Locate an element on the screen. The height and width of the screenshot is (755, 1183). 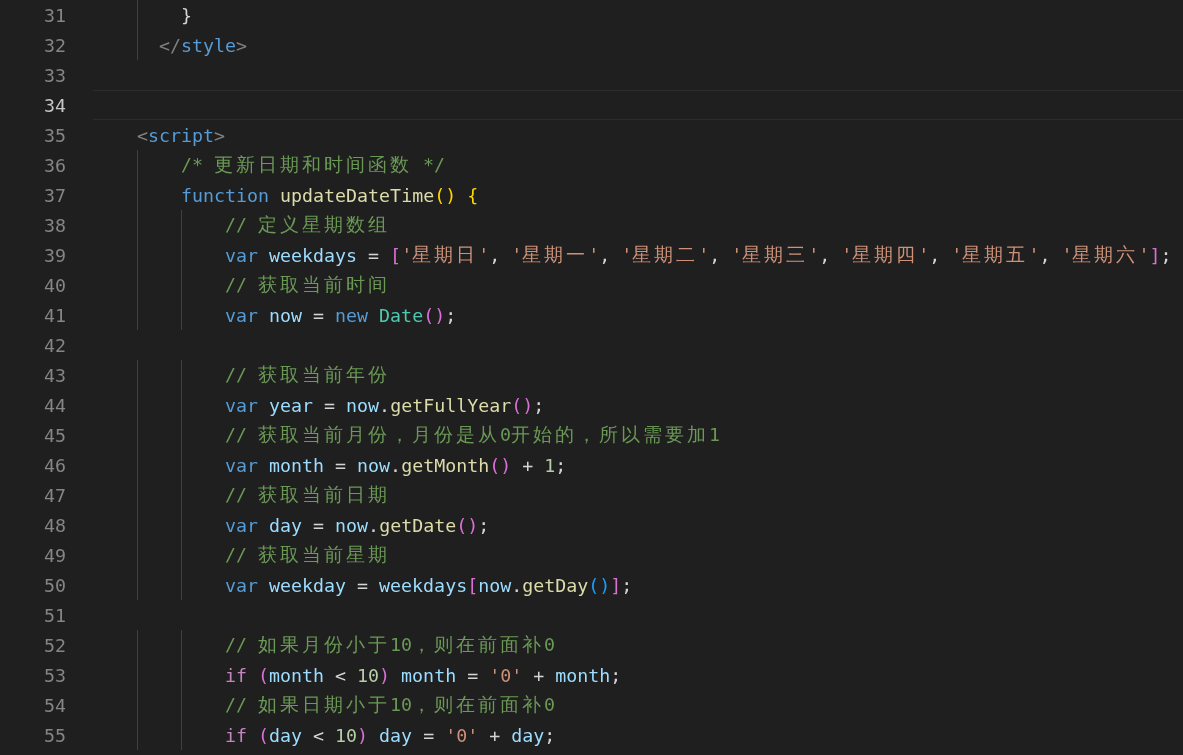
code-keyword: new is located at coordinates (351, 315).